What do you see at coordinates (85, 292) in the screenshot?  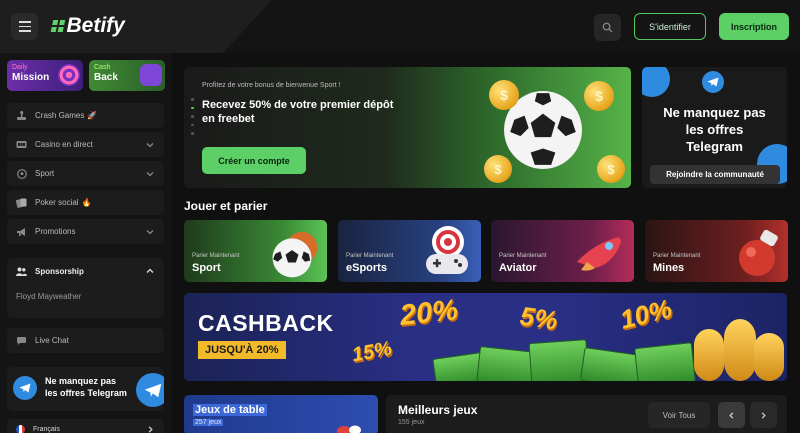 I see `sponsorship-item-floyd: Floyd Mayweather` at bounding box center [85, 292].